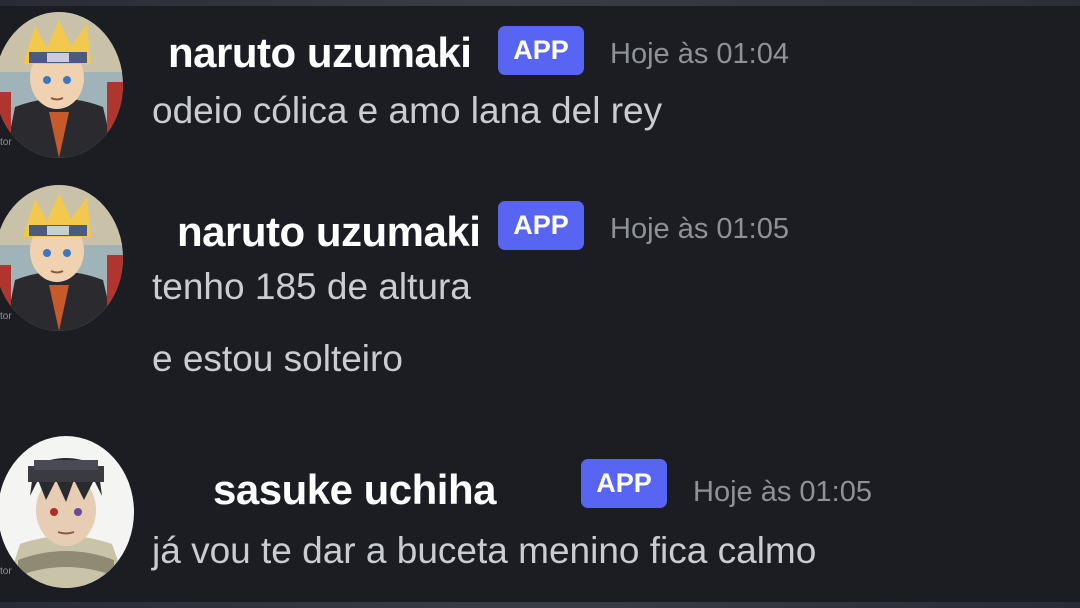  What do you see at coordinates (540, 605) in the screenshot?
I see `bottom-edge` at bounding box center [540, 605].